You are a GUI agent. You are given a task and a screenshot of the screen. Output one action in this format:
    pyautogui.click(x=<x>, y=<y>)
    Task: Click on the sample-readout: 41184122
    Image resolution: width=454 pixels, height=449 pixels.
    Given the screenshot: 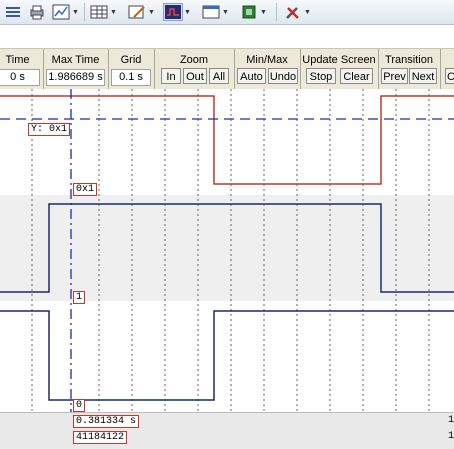 What is the action you would take?
    pyautogui.click(x=100, y=437)
    